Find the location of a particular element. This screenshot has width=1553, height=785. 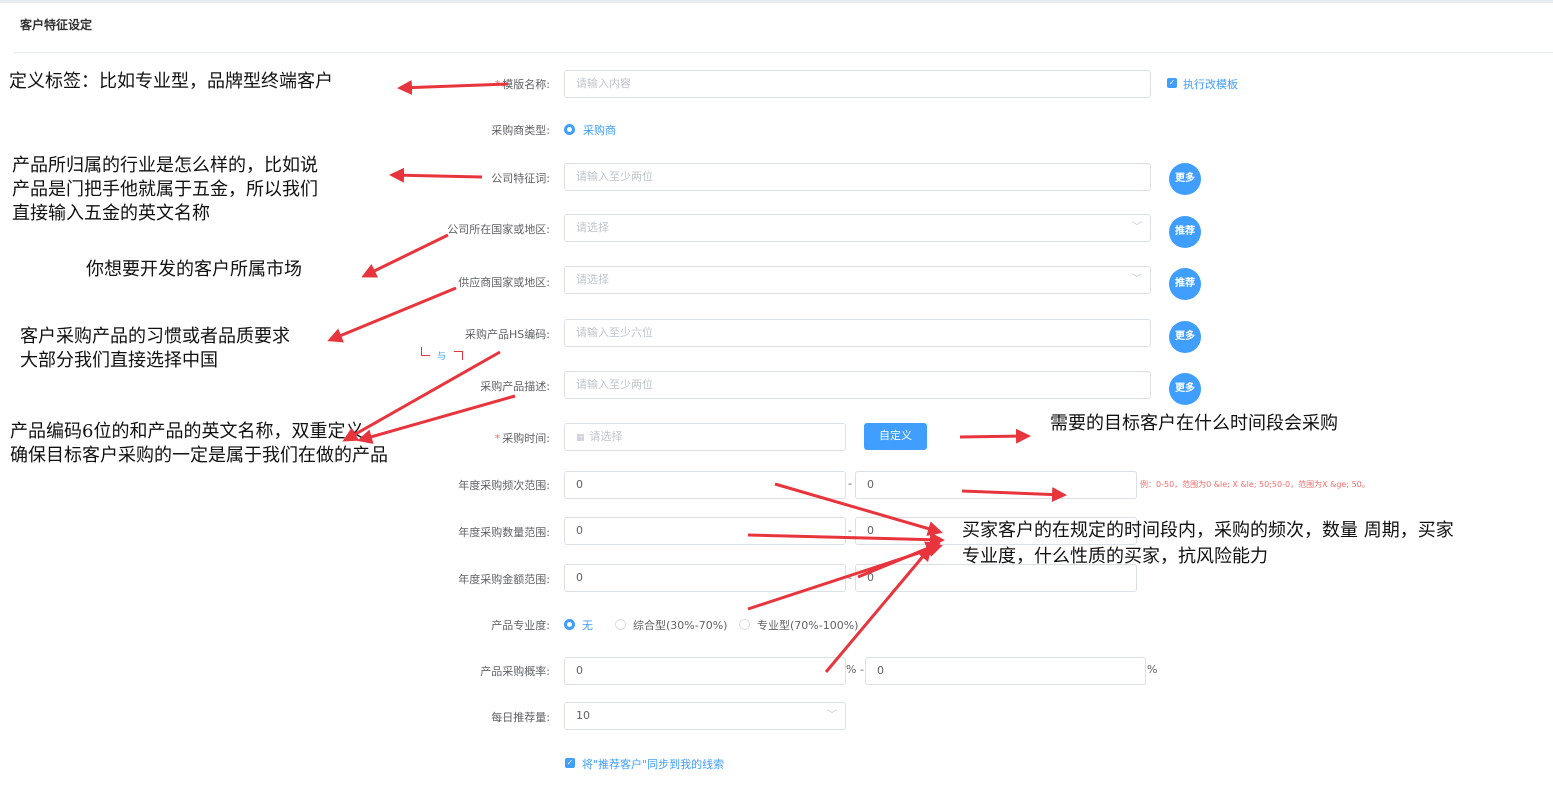

arrow-hs-code is located at coordinates (421, 396).